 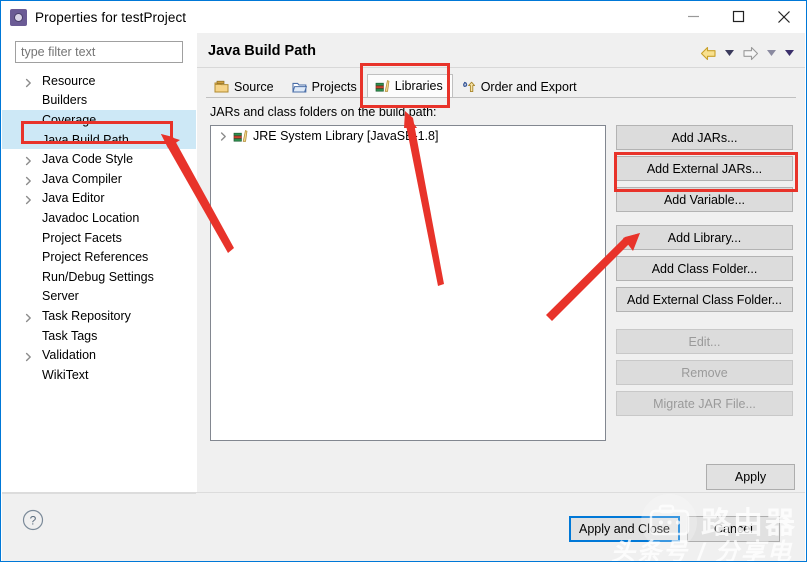 What do you see at coordinates (750, 53) in the screenshot?
I see `forward-button` at bounding box center [750, 53].